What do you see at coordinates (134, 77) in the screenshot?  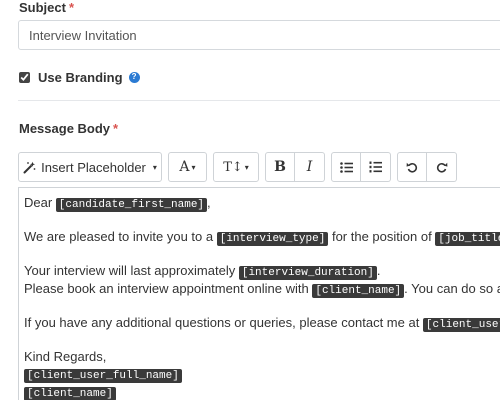 I see `help-icon: ?` at bounding box center [134, 77].